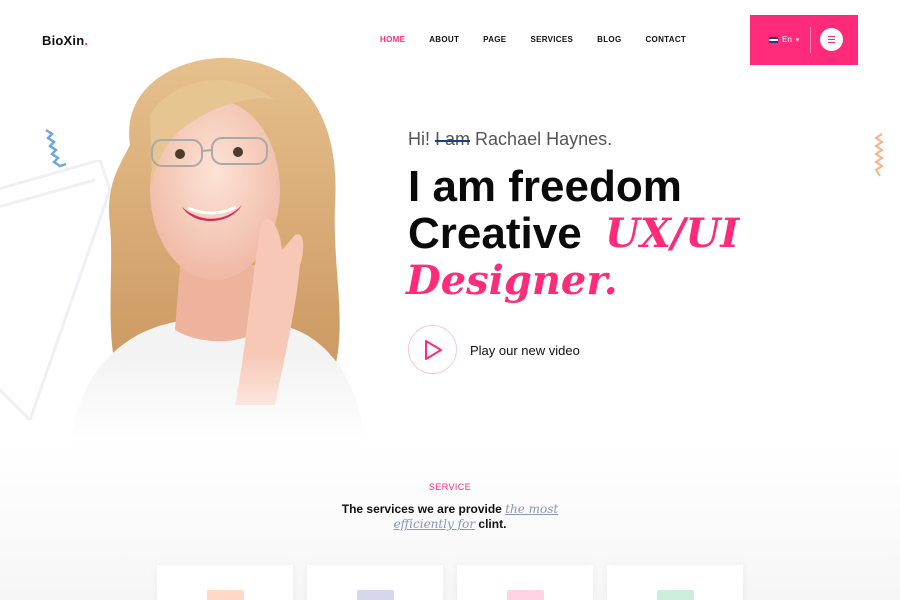 The width and height of the screenshot is (900, 600). I want to click on header-action-box: En ▾, so click(804, 40).